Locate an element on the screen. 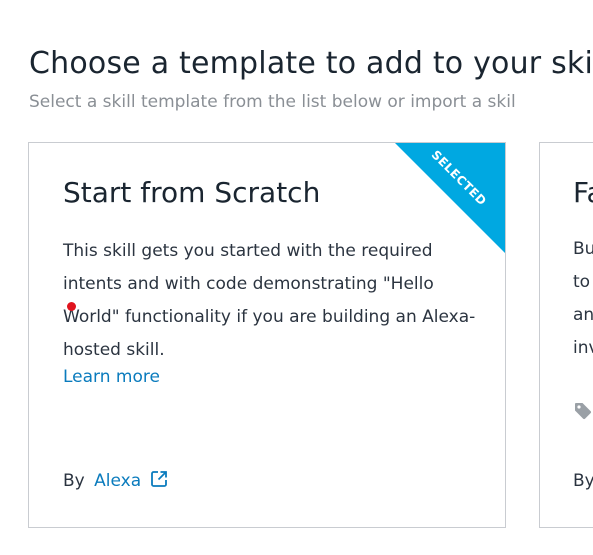 This screenshot has width=593, height=555. card-description-line: to is located at coordinates (582, 282).